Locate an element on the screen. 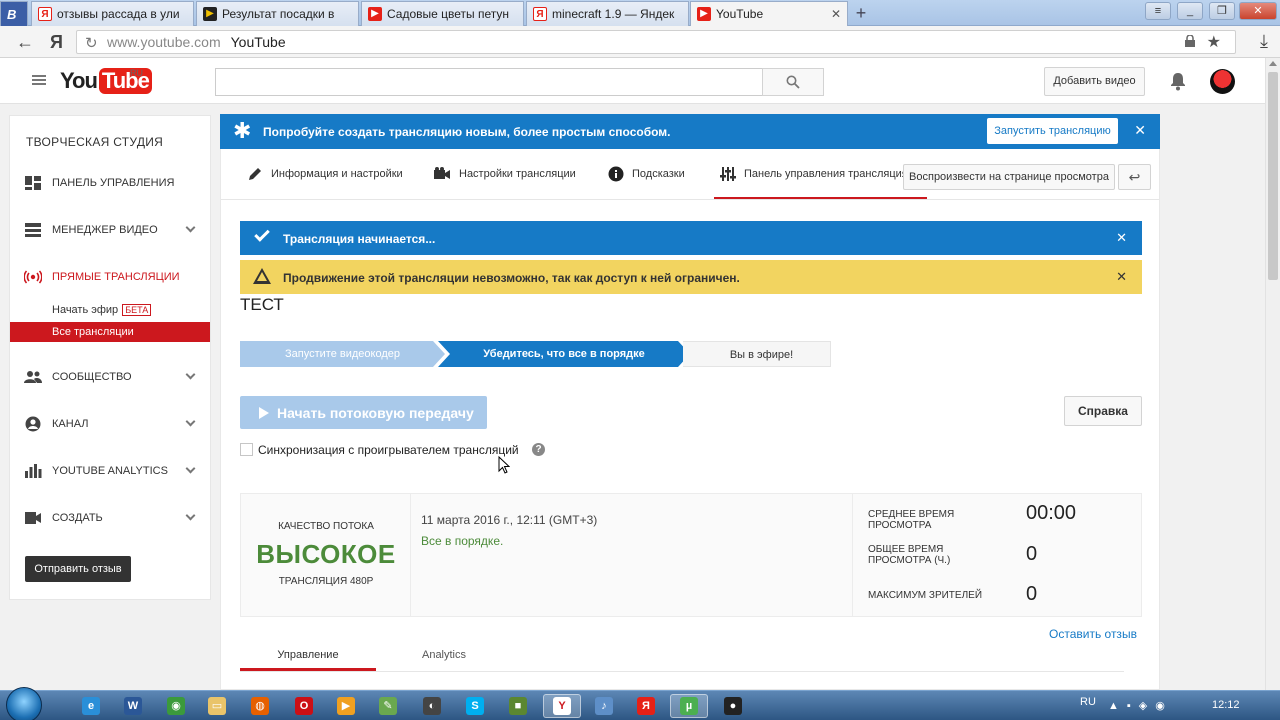  download-icon: ⤓ is located at coordinates (1264, 41).